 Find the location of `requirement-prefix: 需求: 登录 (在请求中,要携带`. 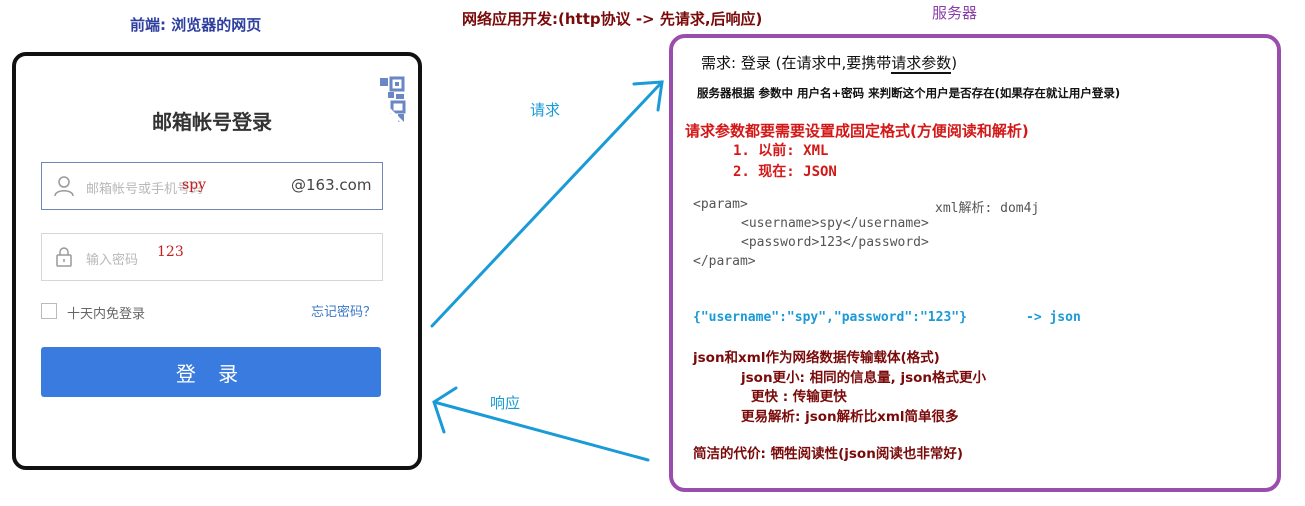

requirement-prefix: 需求: 登录 (在请求中,要携带 is located at coordinates (796, 63).